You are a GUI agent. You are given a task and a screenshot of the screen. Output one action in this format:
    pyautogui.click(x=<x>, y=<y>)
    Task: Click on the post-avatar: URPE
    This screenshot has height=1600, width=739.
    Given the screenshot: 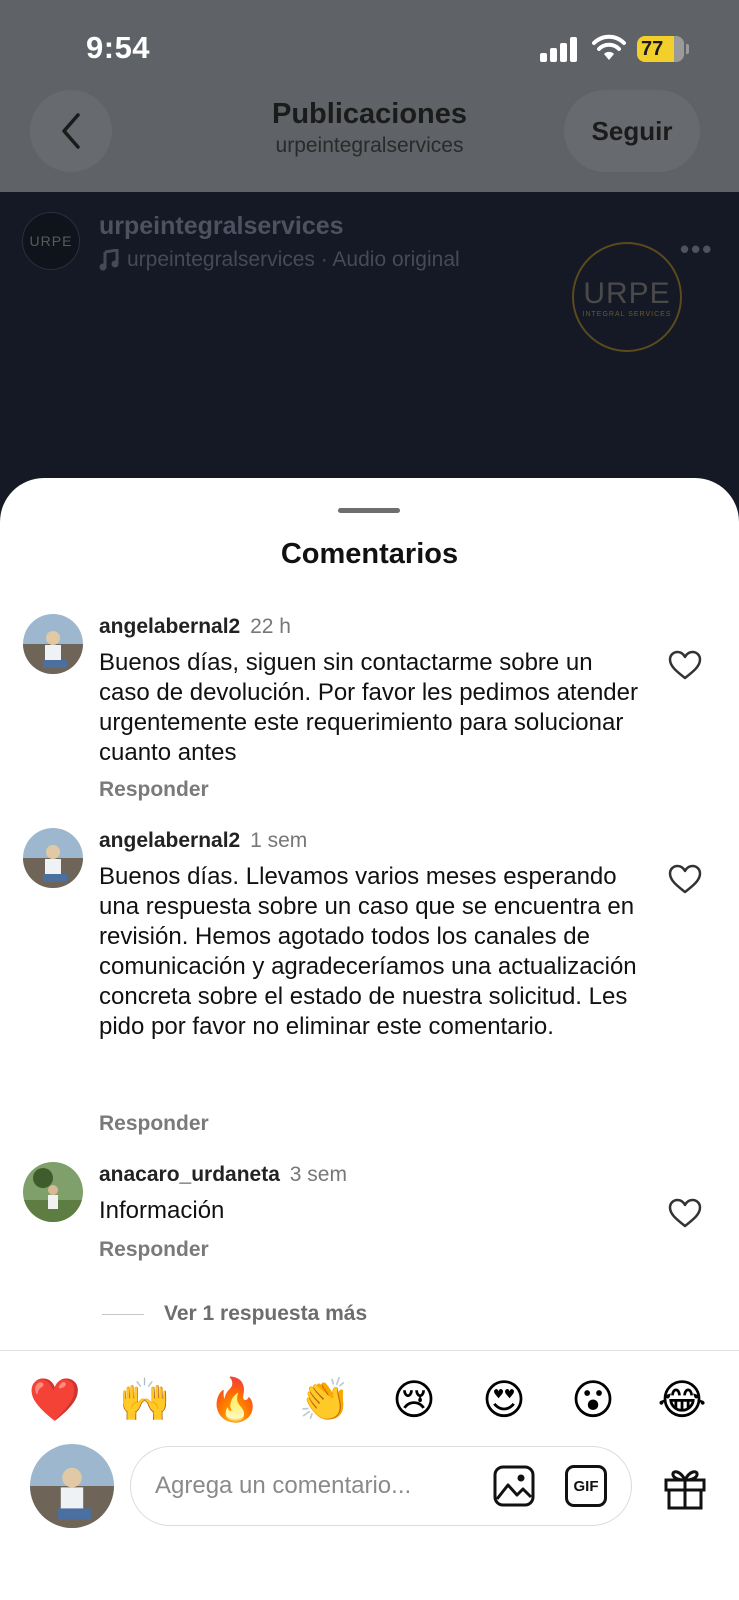 What is the action you would take?
    pyautogui.click(x=51, y=241)
    